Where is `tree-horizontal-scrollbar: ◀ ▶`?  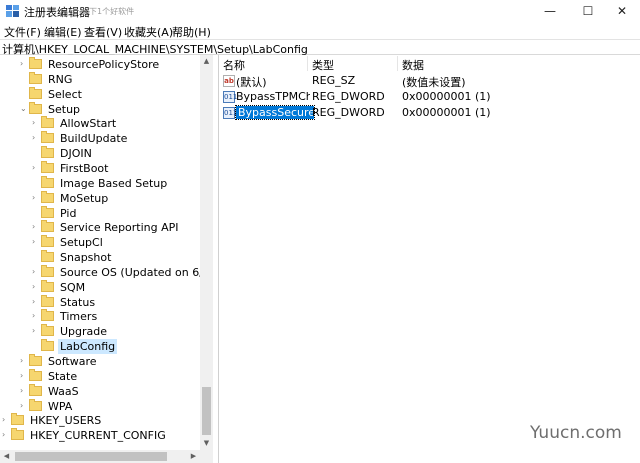
tree-horizontal-scrollbar: ◀ ▶ is located at coordinates (100, 456).